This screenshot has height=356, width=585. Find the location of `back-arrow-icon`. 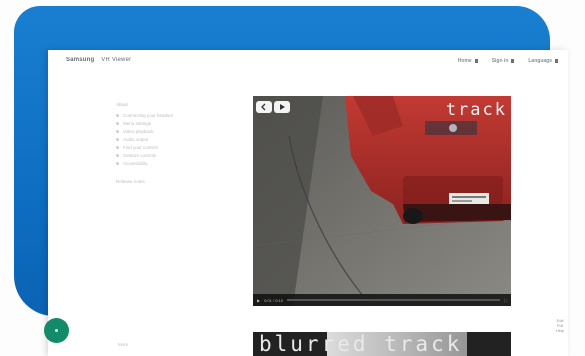

back-arrow-icon is located at coordinates (263, 107).